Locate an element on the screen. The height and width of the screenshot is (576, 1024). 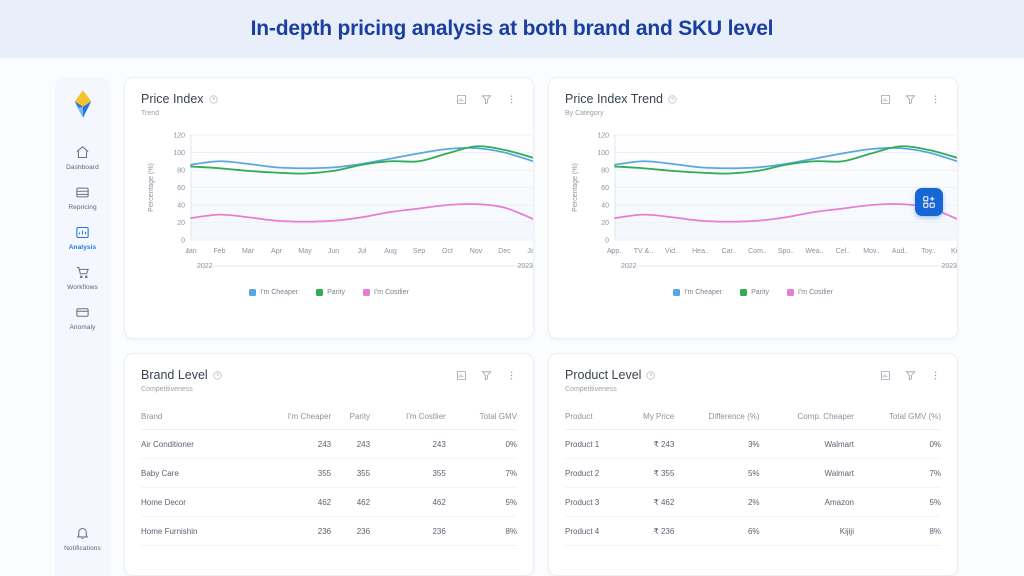
sidebar-item-workflows: Workflows is located at coordinates (82, 277).